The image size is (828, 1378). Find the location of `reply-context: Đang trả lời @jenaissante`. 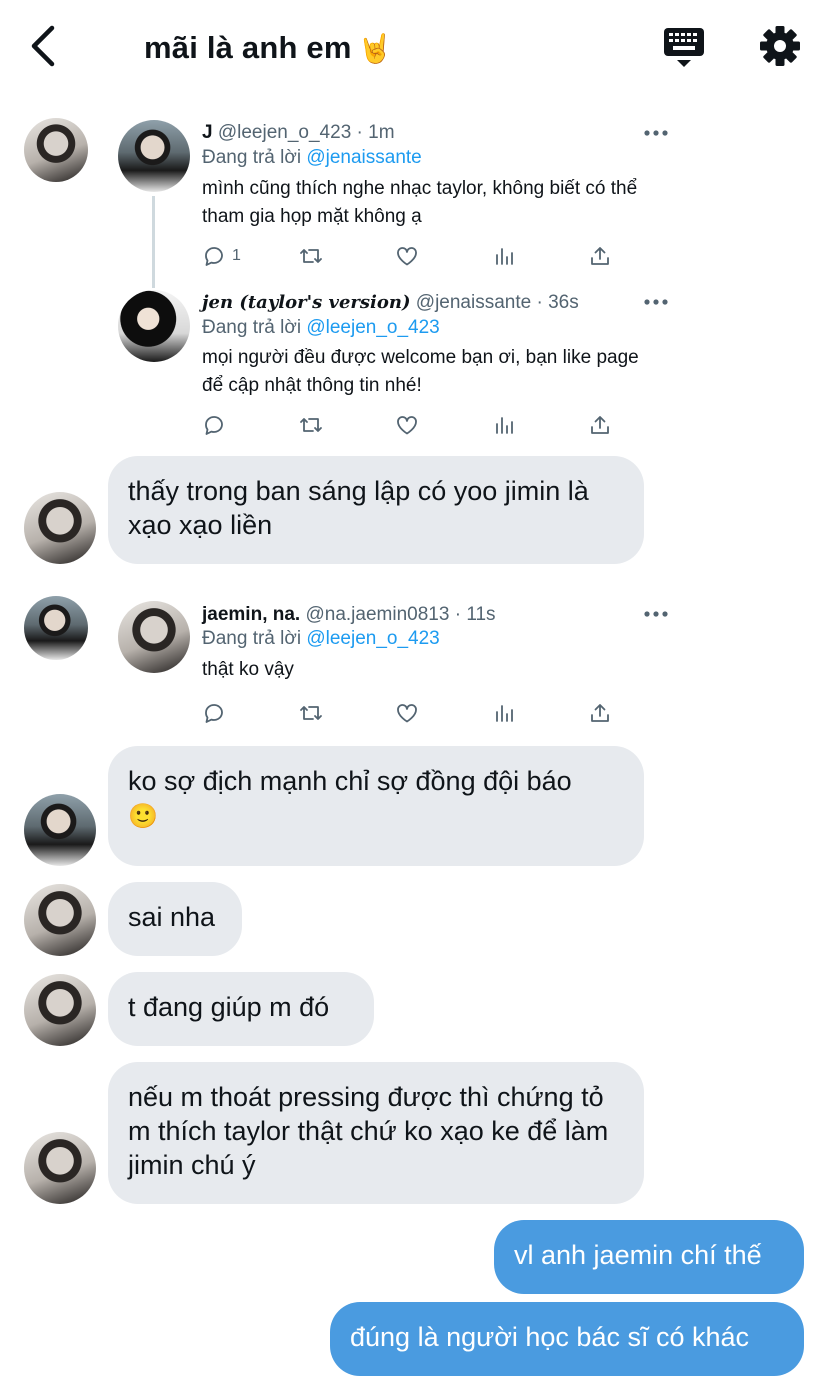

reply-context: Đang trả lời @jenaissante is located at coordinates (312, 158).